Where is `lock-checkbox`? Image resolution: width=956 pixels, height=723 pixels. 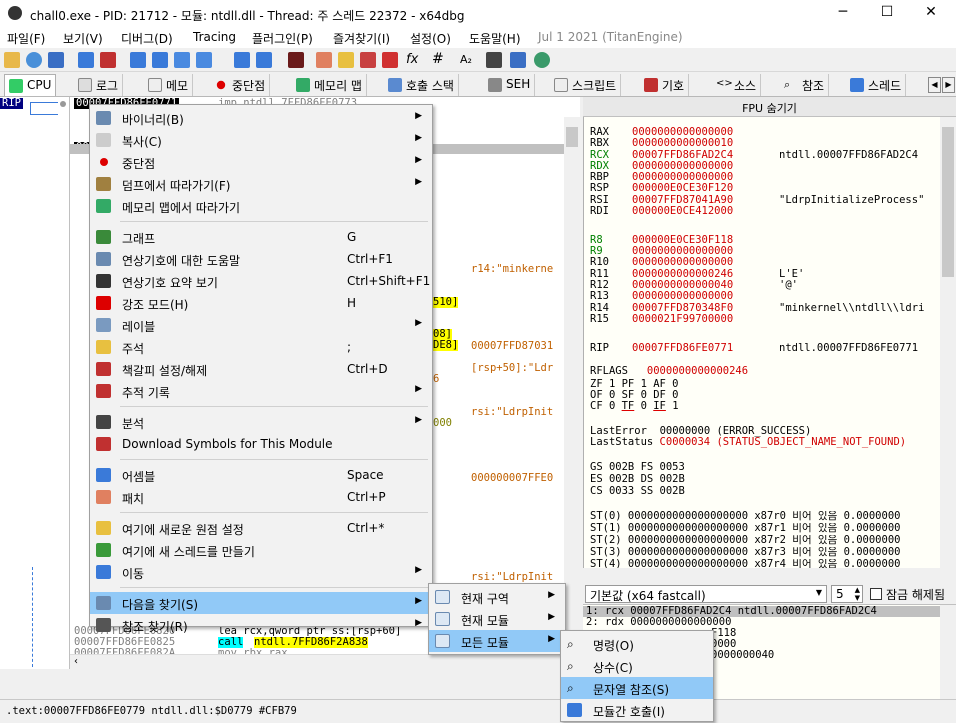
lock-checkbox is located at coordinates (876, 594).